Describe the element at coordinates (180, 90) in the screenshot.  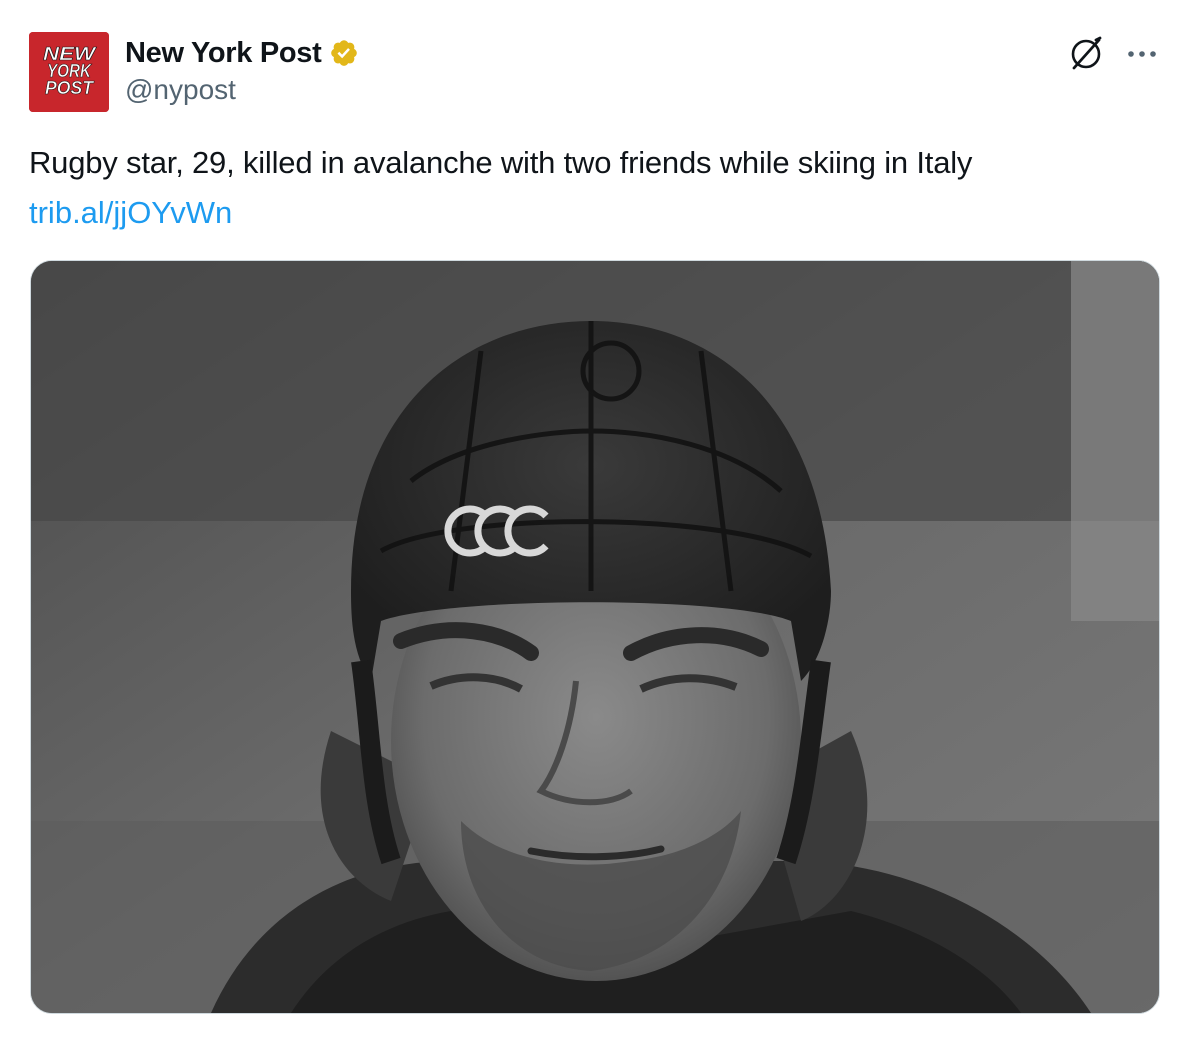
I see `author-handle: @nypost` at that location.